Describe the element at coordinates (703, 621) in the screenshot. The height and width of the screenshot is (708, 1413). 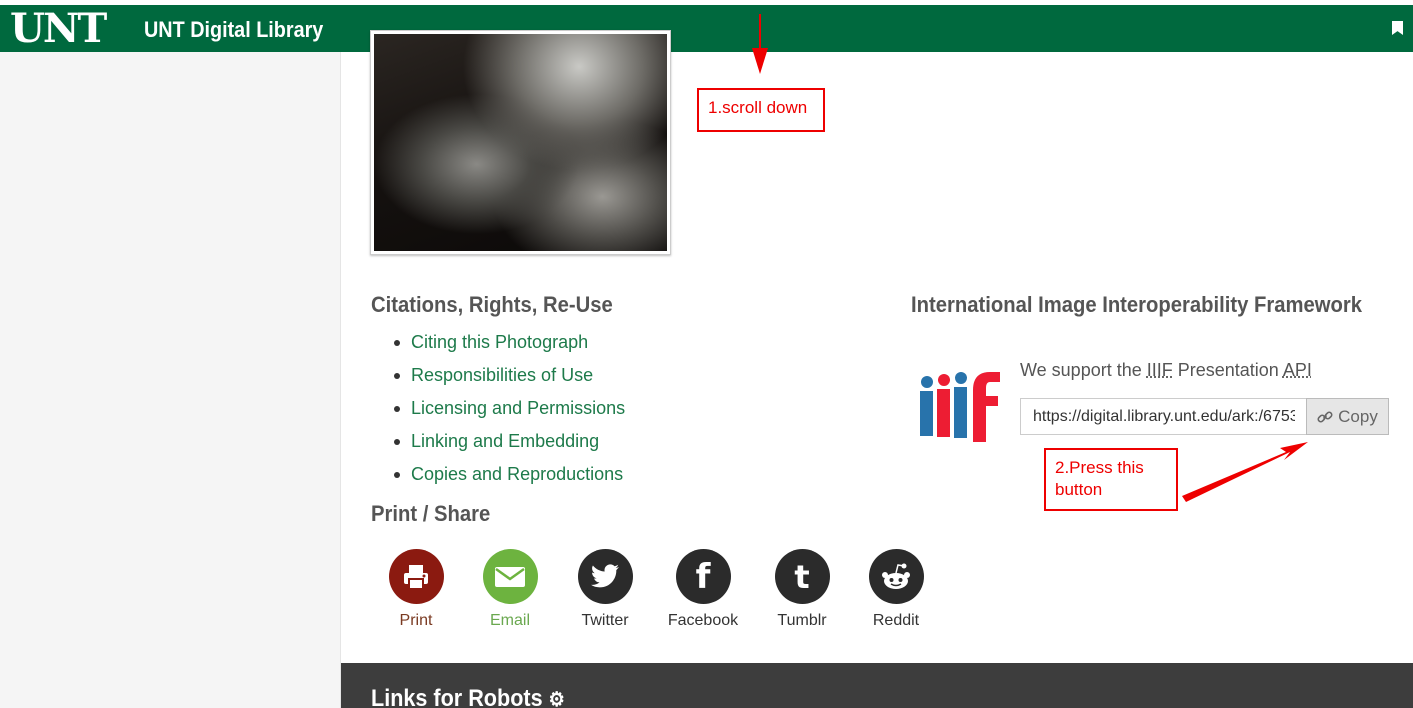
I see `share-facebook-label: Facebook` at that location.